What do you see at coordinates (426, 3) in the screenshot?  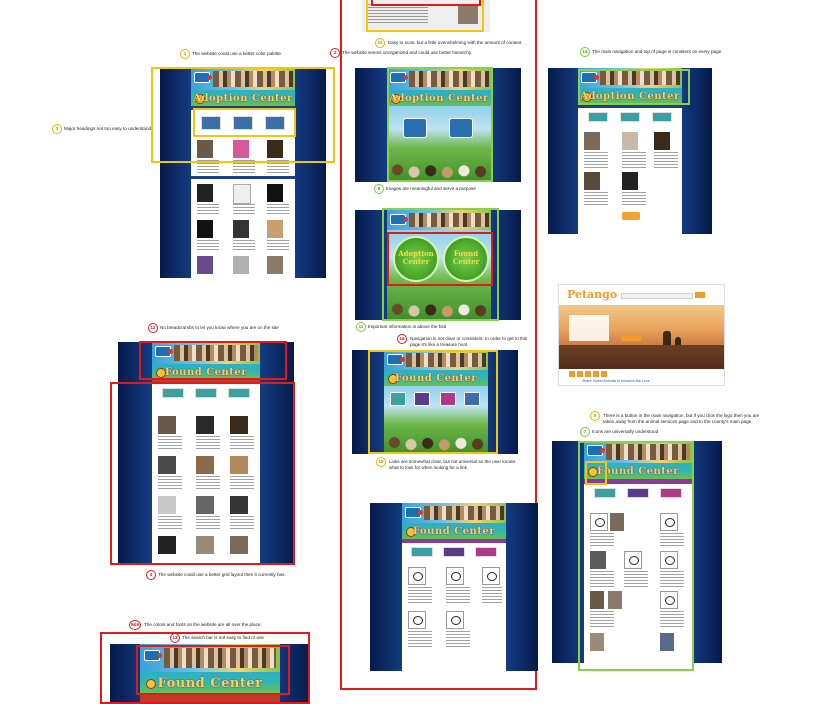 I see `highlight-box-top` at bounding box center [426, 3].